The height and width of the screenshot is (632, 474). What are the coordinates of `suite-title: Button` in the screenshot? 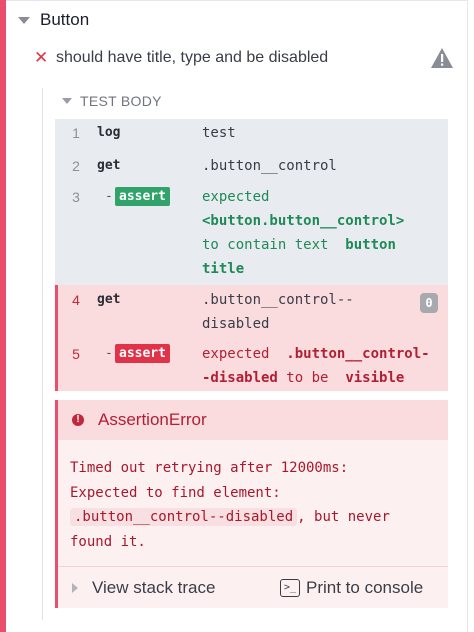 It's located at (65, 19).